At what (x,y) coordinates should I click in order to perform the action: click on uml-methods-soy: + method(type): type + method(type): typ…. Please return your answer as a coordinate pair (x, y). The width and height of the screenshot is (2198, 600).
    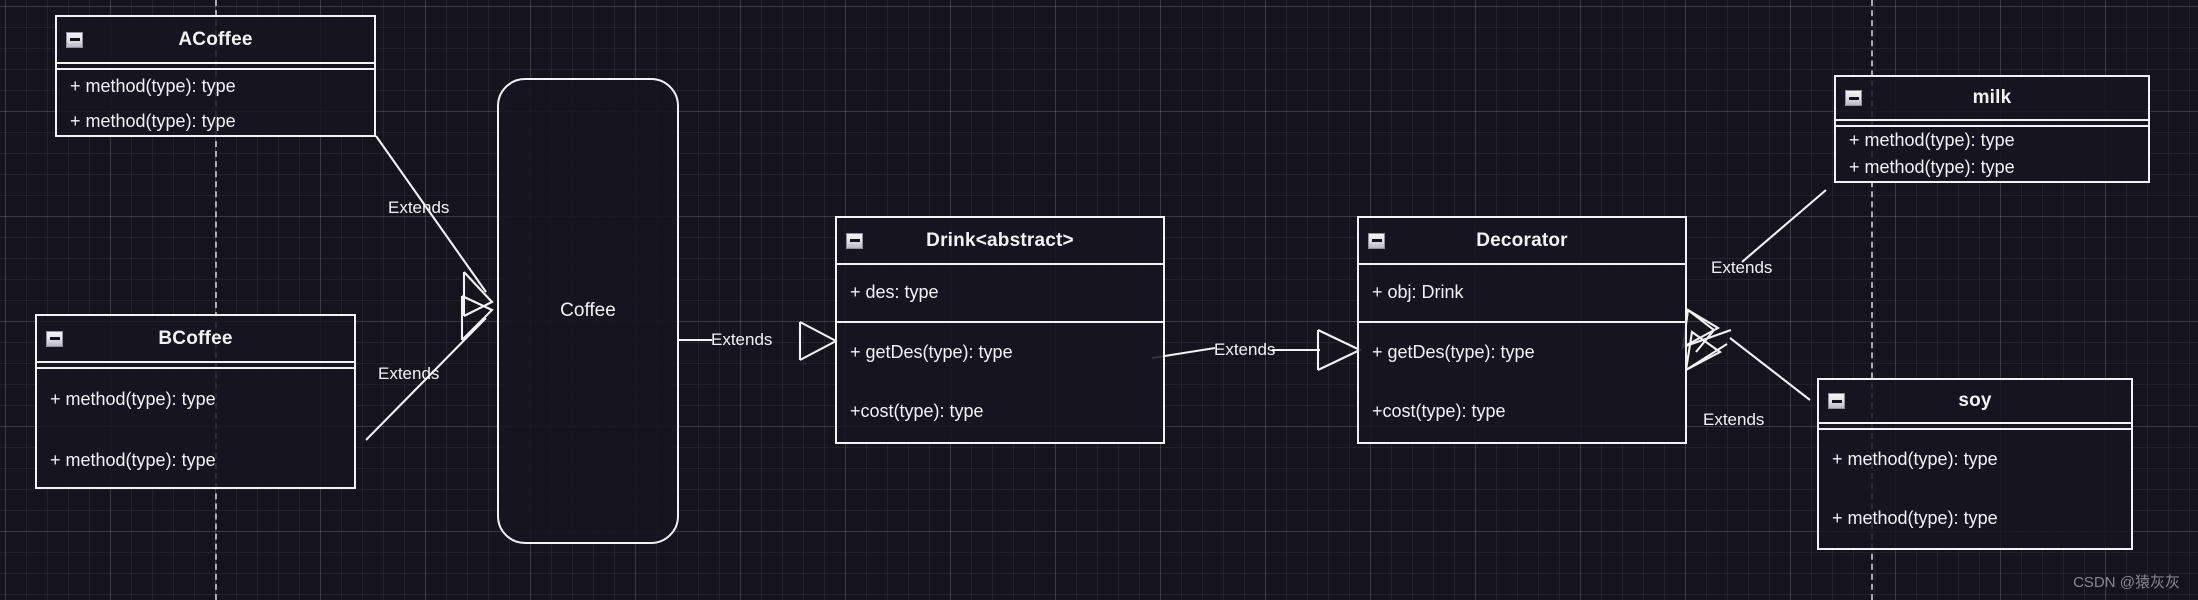
    Looking at the image, I should click on (1975, 489).